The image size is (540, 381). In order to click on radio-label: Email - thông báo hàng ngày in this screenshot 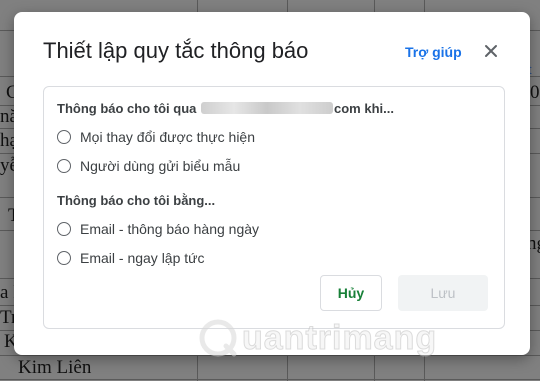, I will do `click(170, 229)`.